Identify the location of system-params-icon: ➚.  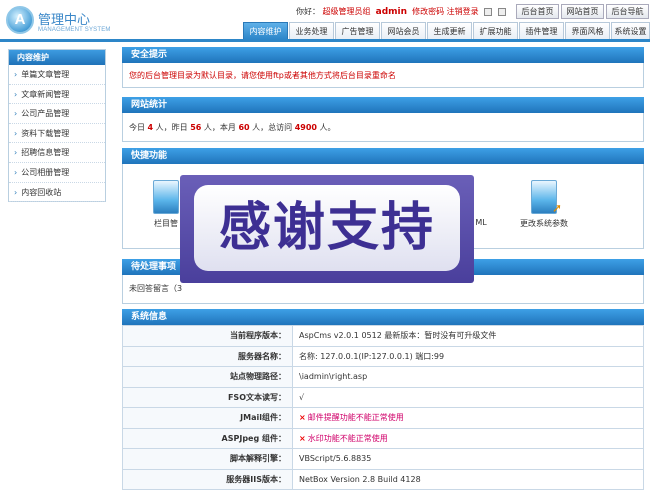
(546, 197).